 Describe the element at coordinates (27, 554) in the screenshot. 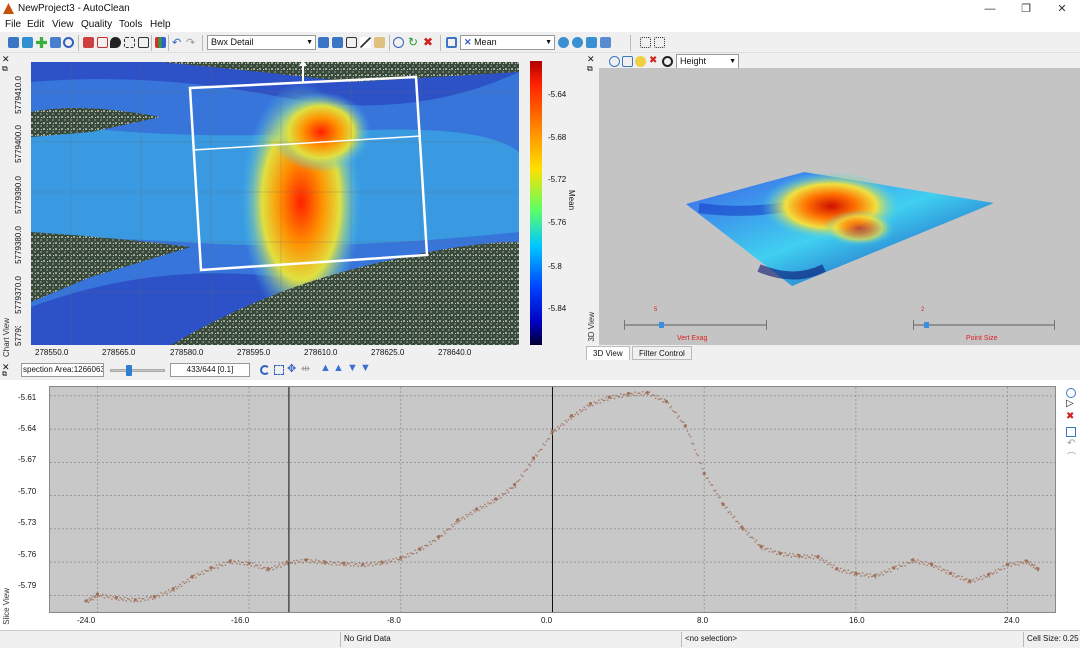

I see `slice-y-tick: -5.76` at that location.